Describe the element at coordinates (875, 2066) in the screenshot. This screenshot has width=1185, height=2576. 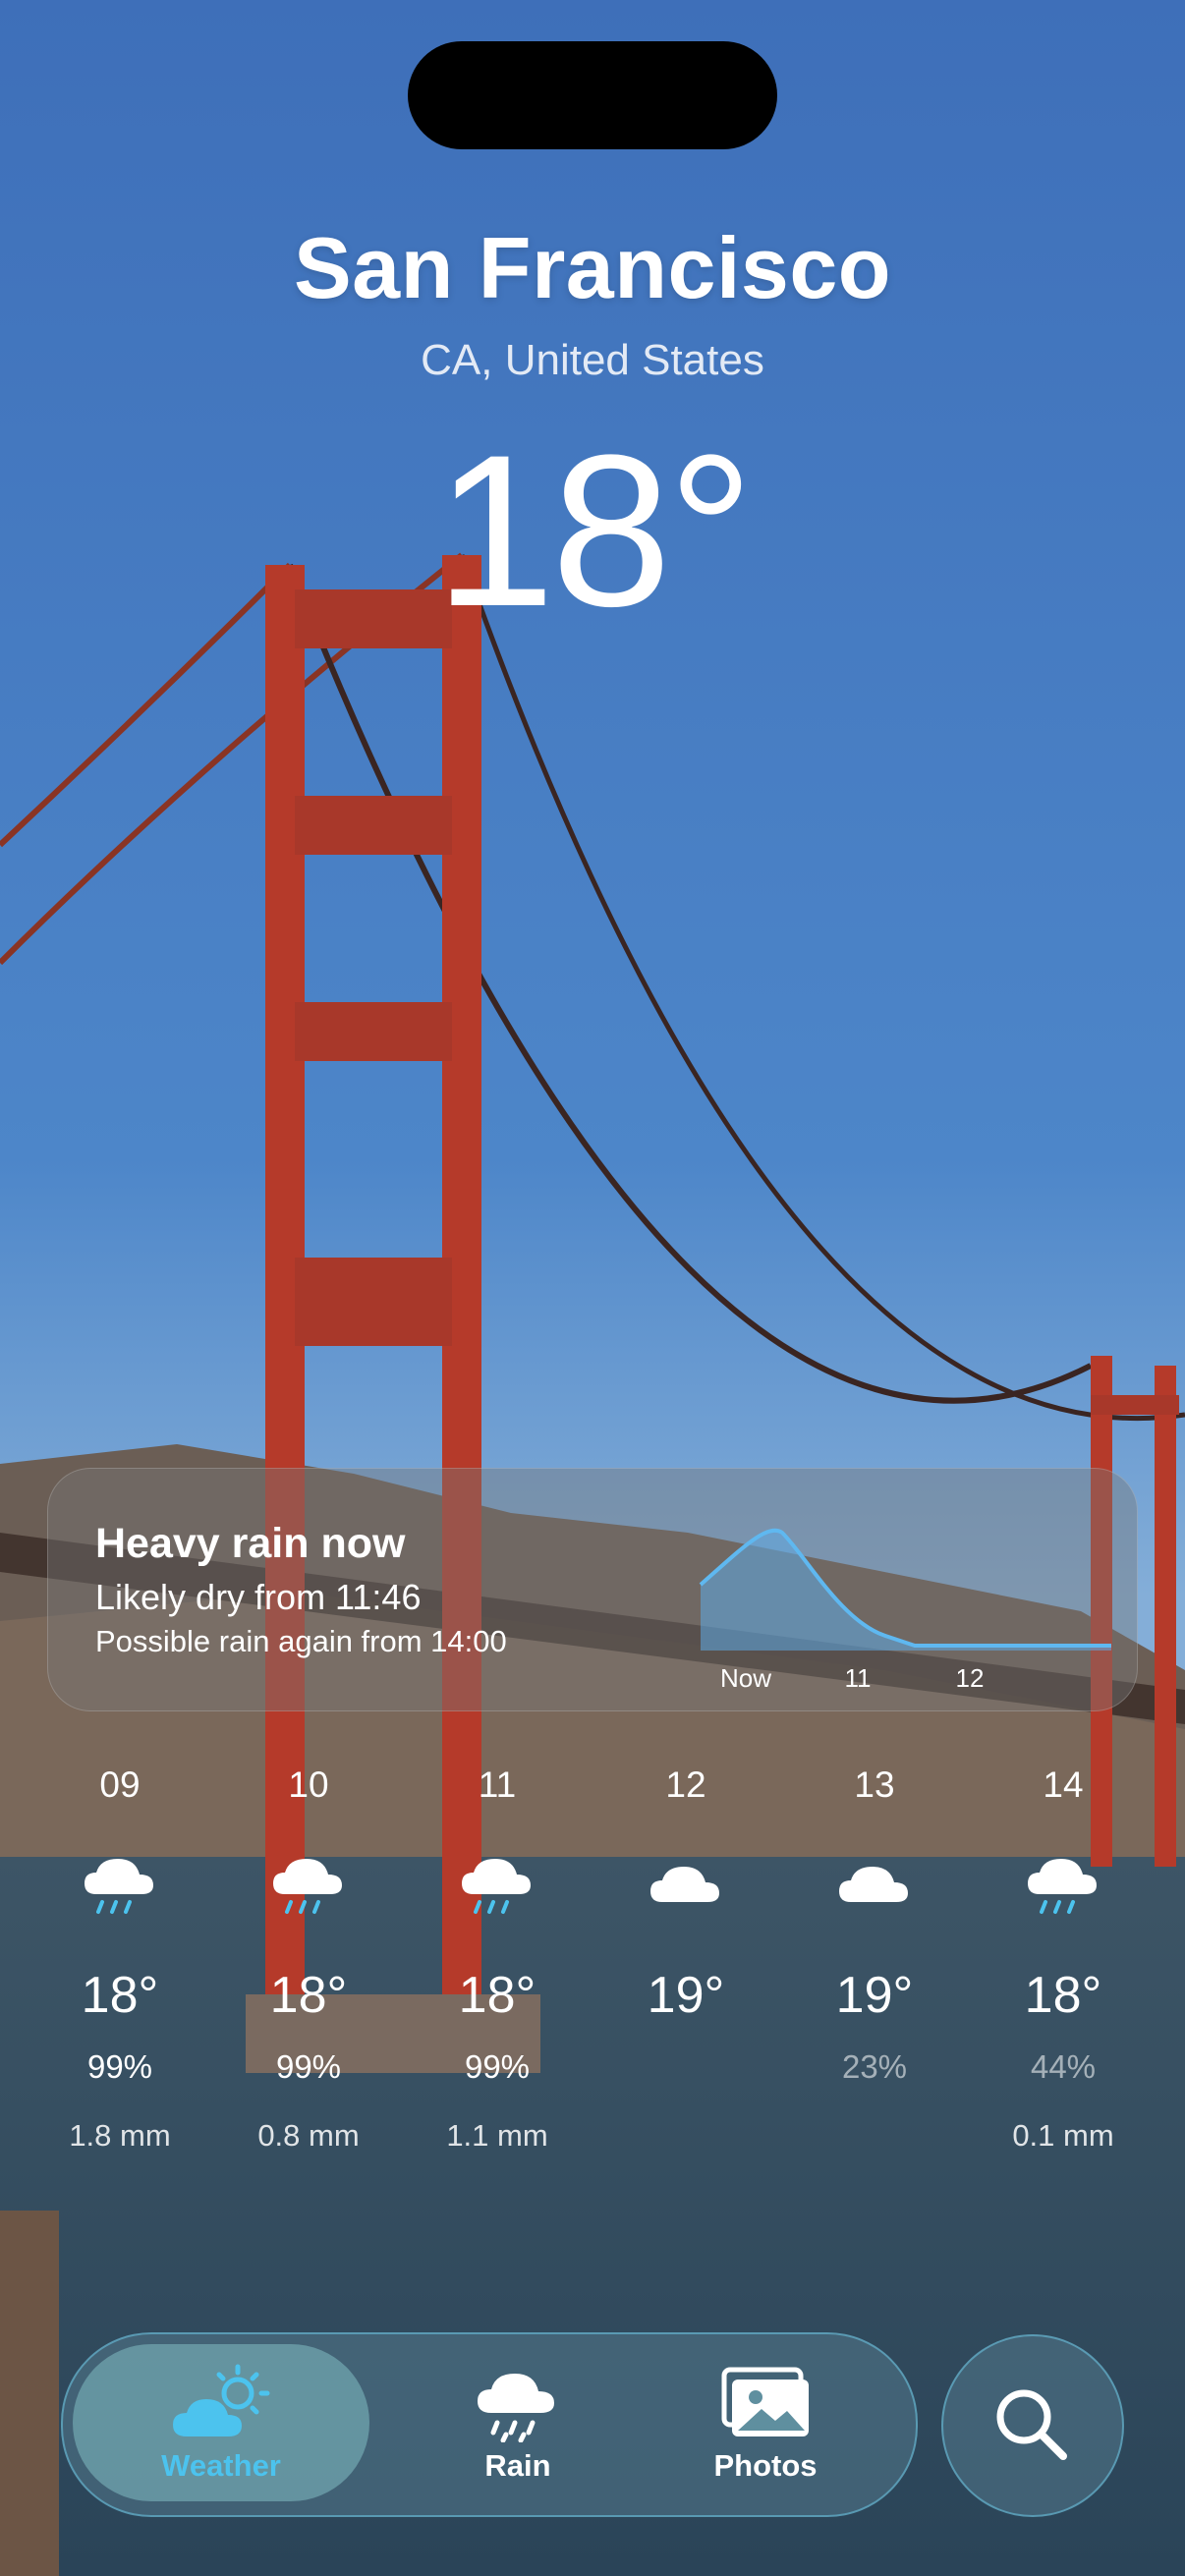
I see `precip-chance: 23%` at that location.